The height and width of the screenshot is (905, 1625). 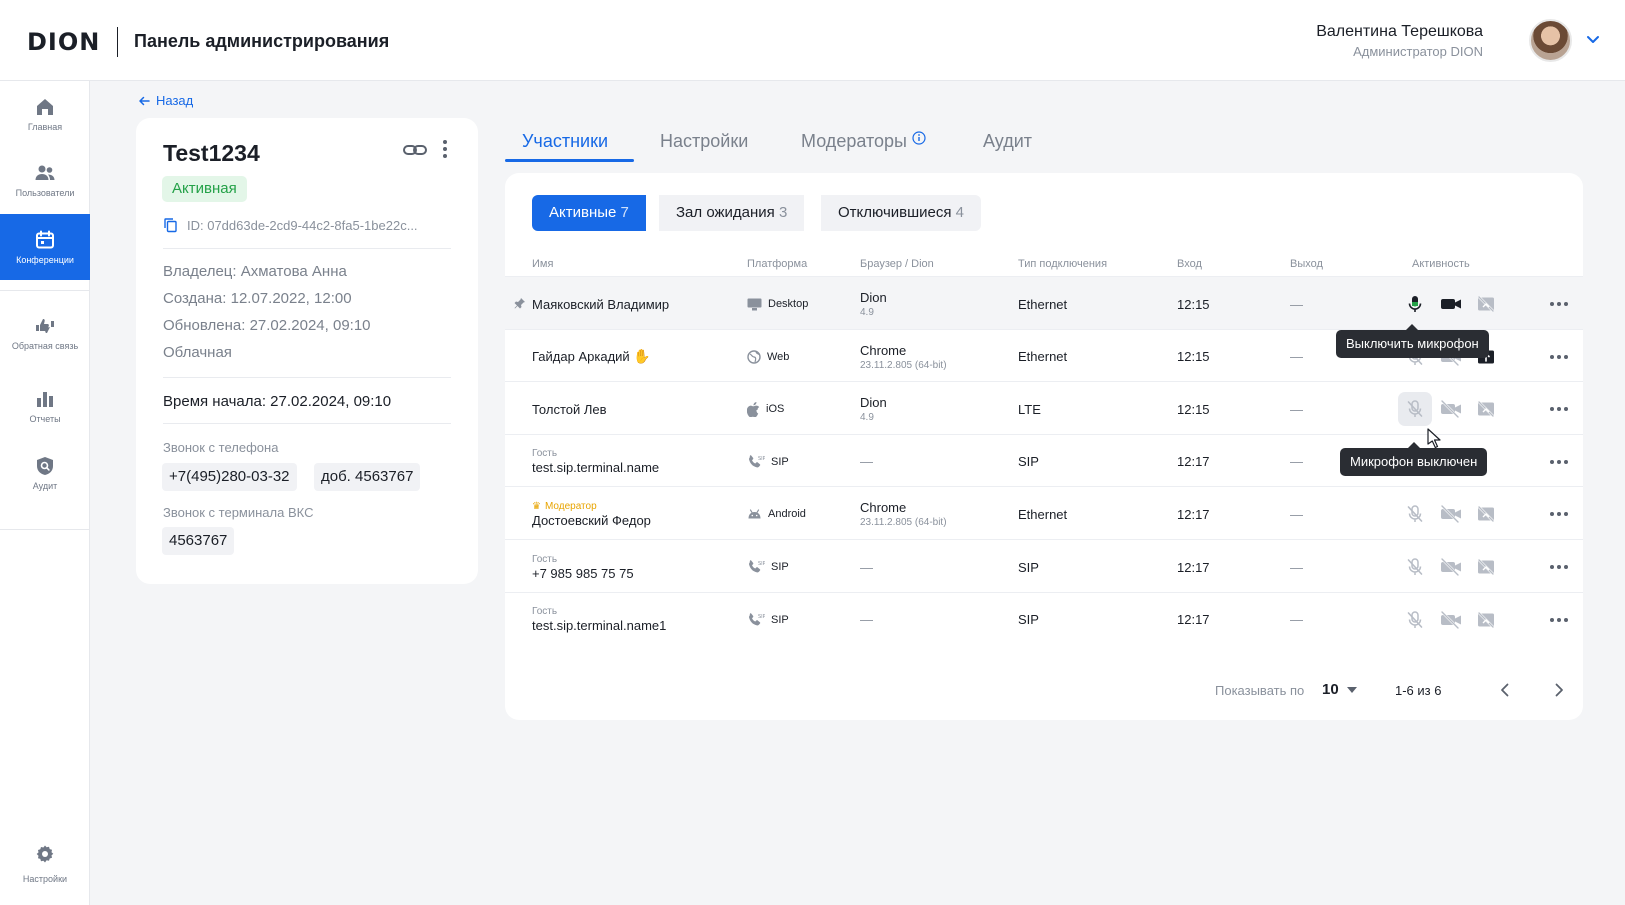 What do you see at coordinates (175, 100) in the screenshot?
I see `back-label: Назад` at bounding box center [175, 100].